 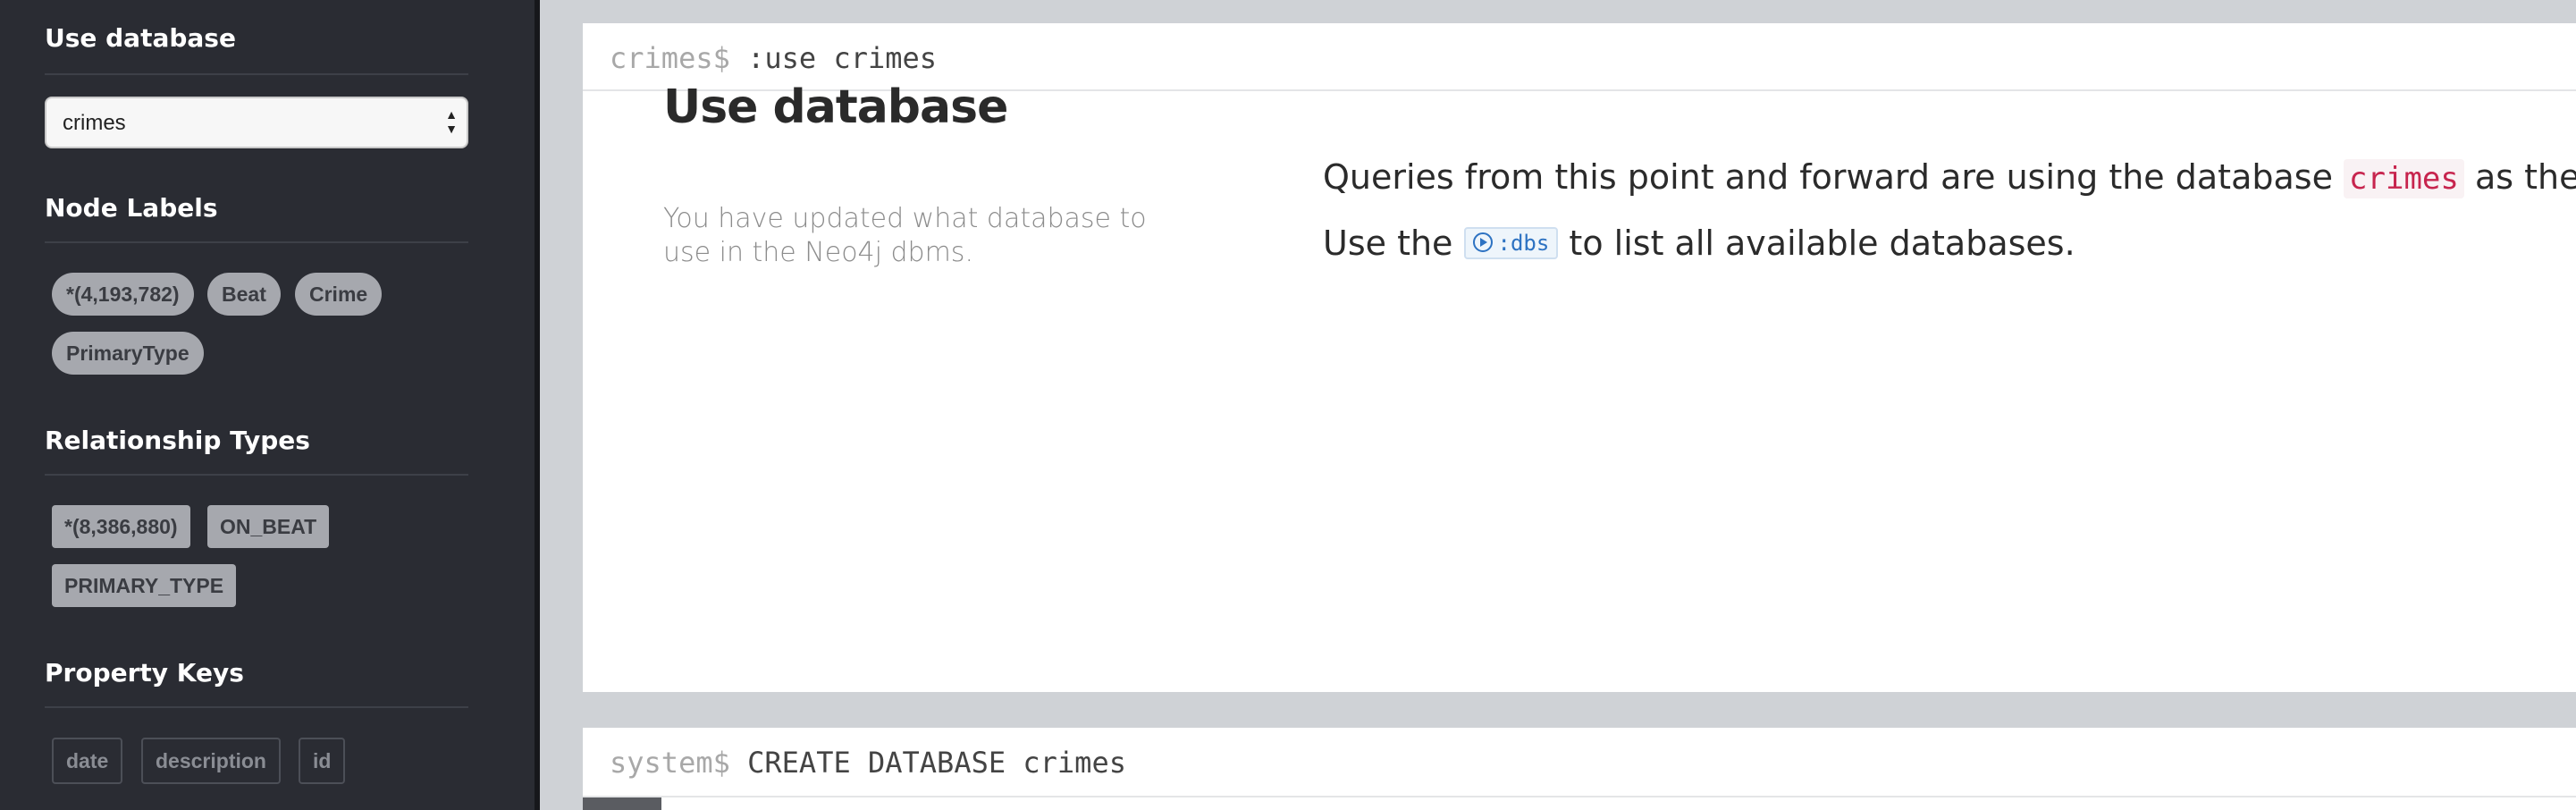 What do you see at coordinates (178, 440) in the screenshot?
I see `relationship-types-heading: Relationship Types` at bounding box center [178, 440].